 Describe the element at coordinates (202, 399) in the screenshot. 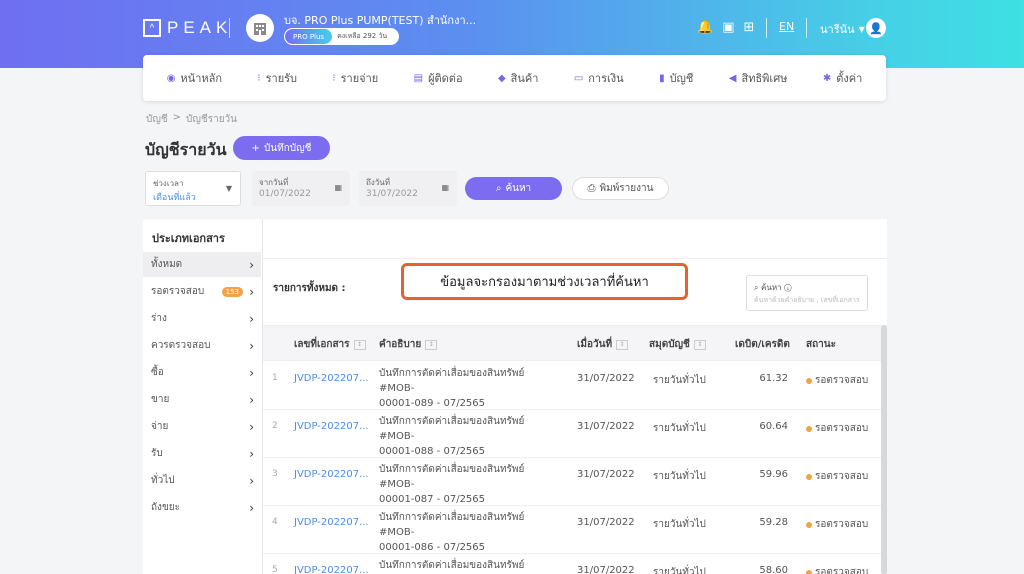

I see `doc-type-sale: ขาย ›` at that location.